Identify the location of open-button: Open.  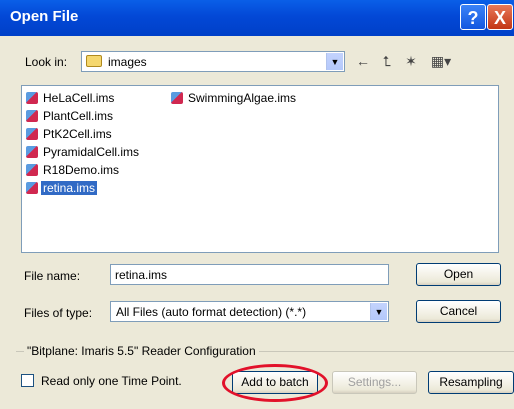
(458, 274).